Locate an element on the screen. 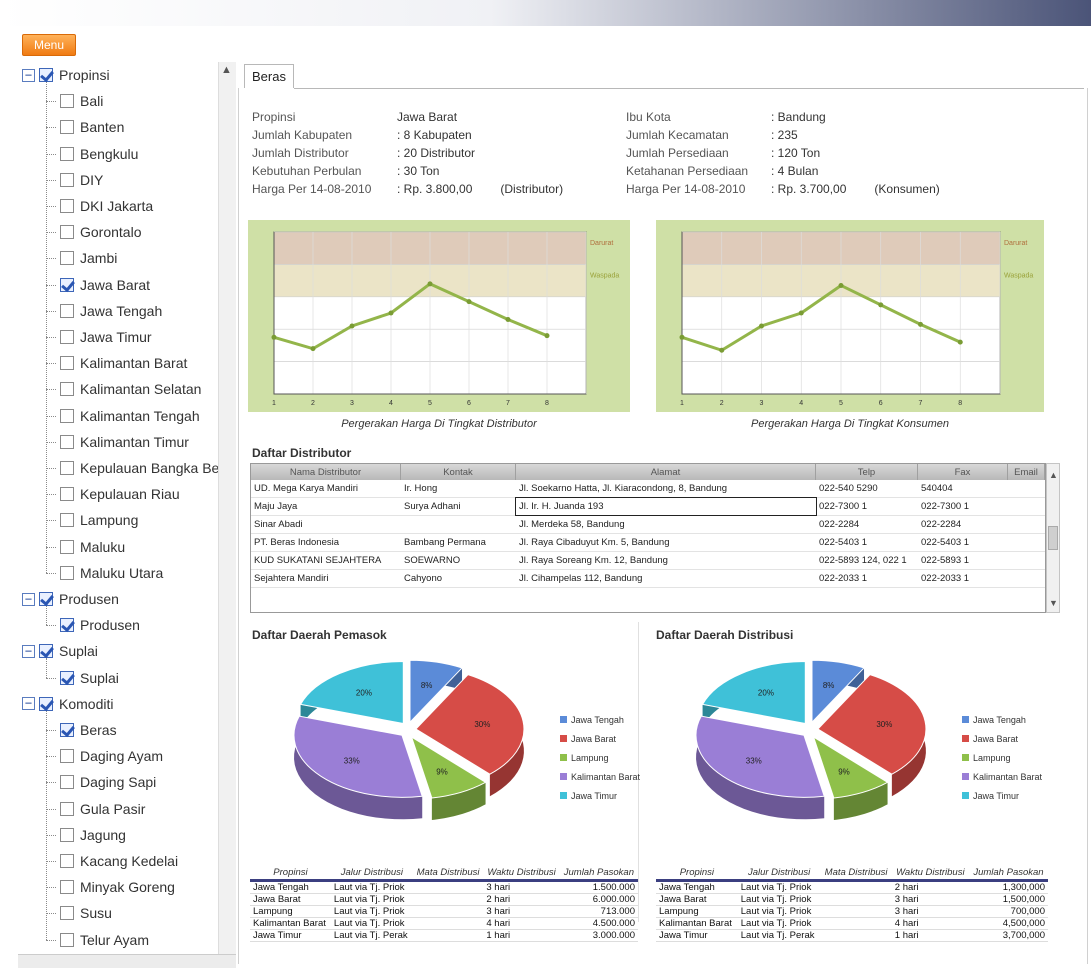 Image resolution: width=1091 pixels, height=968 pixels. tree-group-komoditi: − Komoditi is located at coordinates (67, 704).